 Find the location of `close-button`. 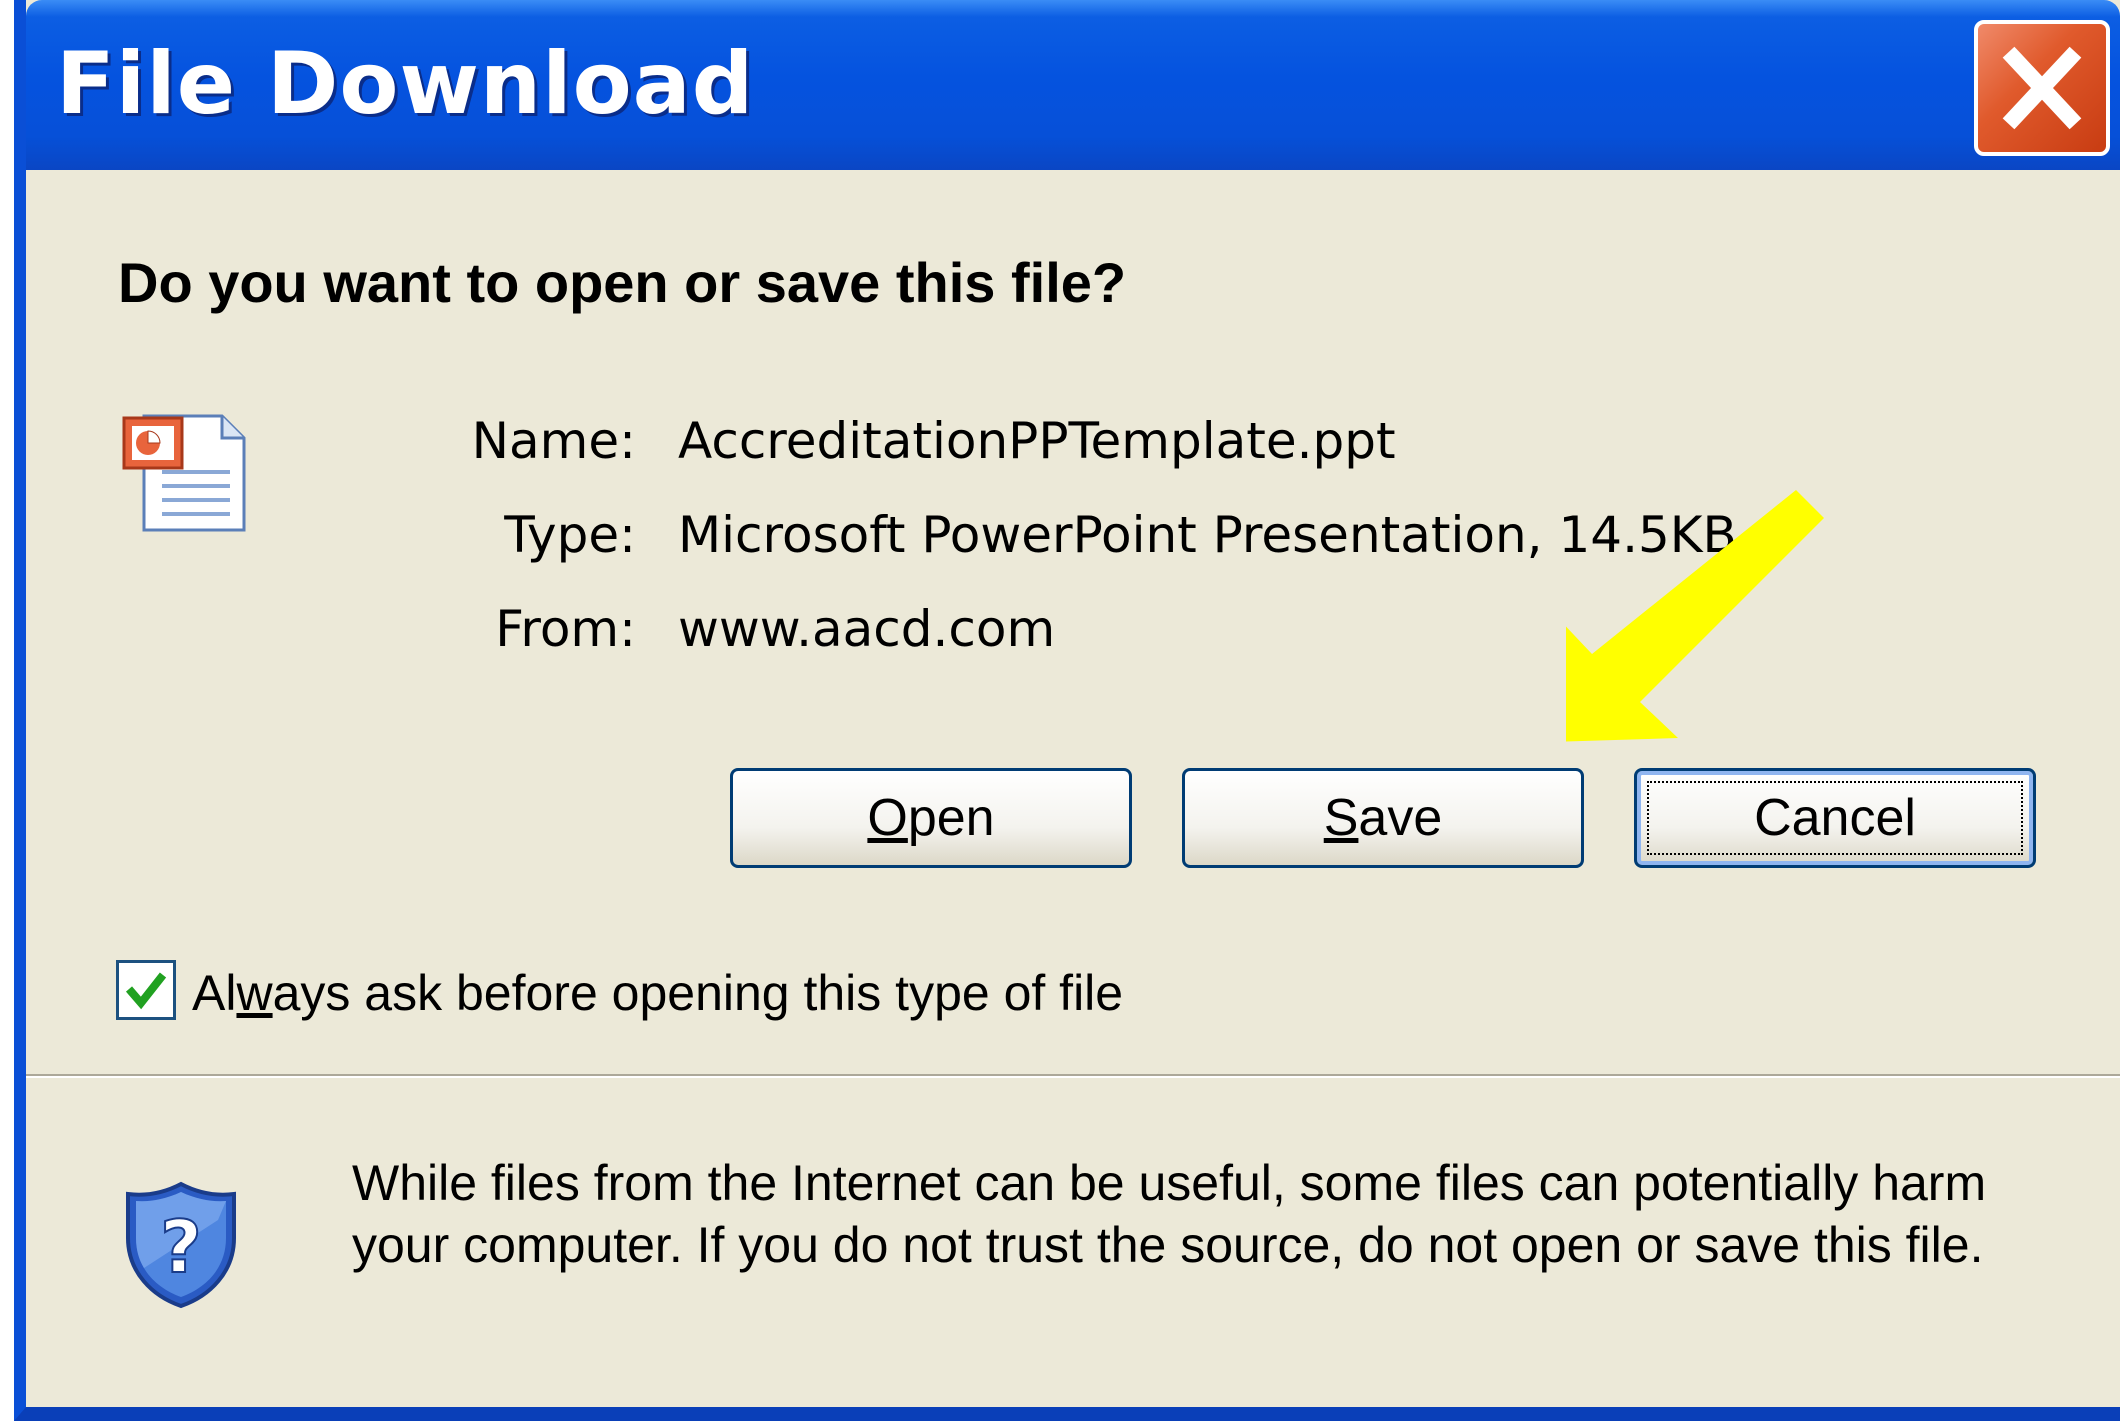

close-button is located at coordinates (2042, 88).